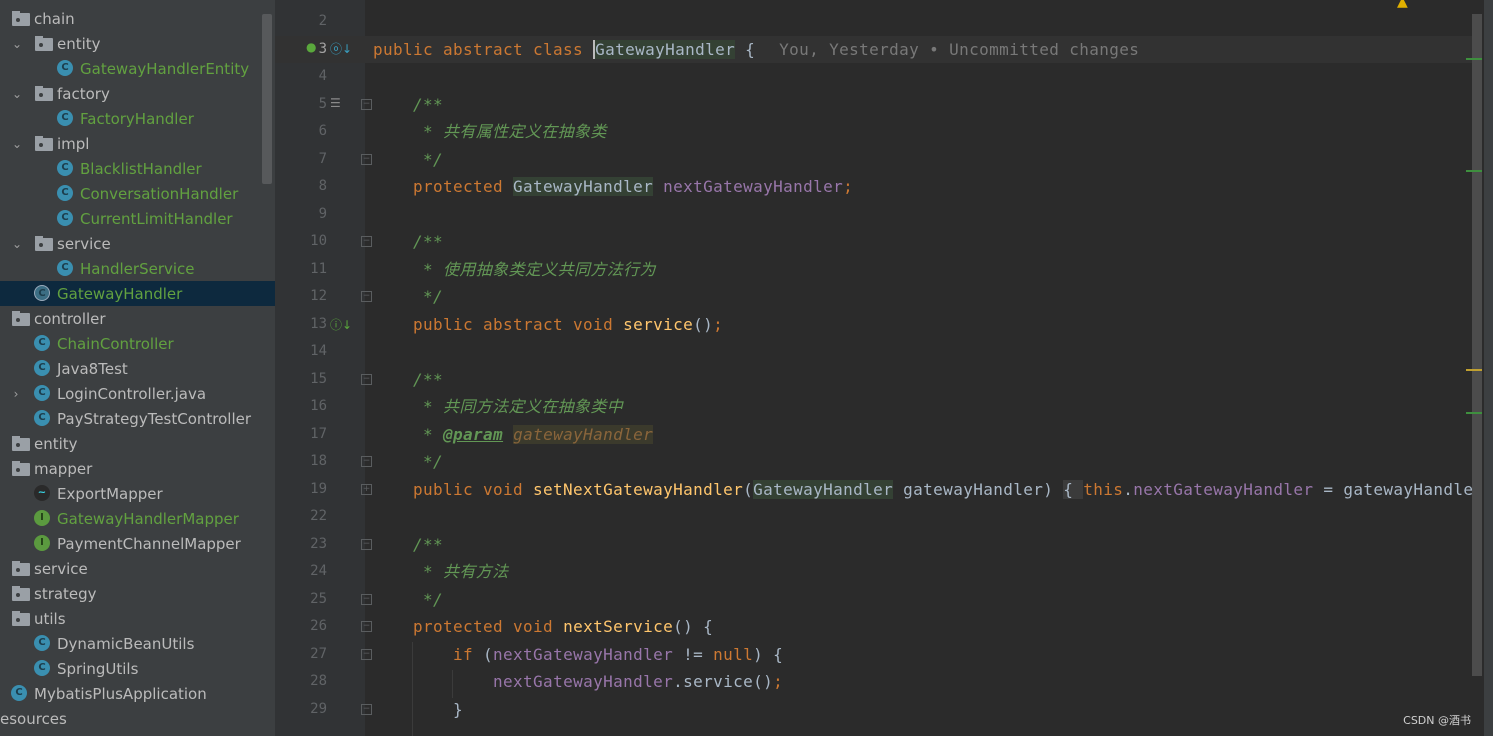 The image size is (1493, 736). Describe the element at coordinates (301, 380) in the screenshot. I see `line-number: 15` at that location.